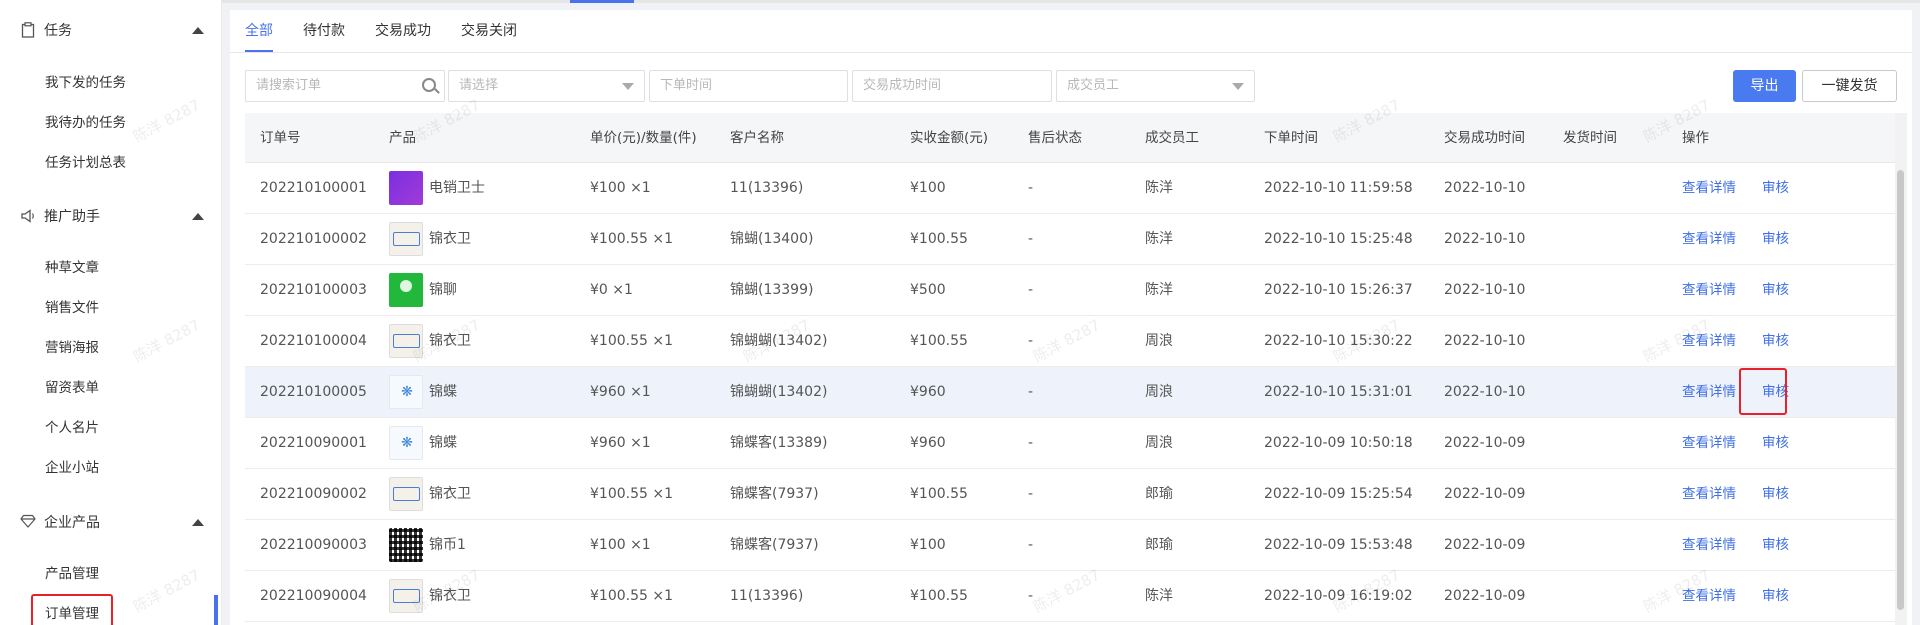  Describe the element at coordinates (324, 31) in the screenshot. I see `tab-pending-payment: 待付款` at that location.